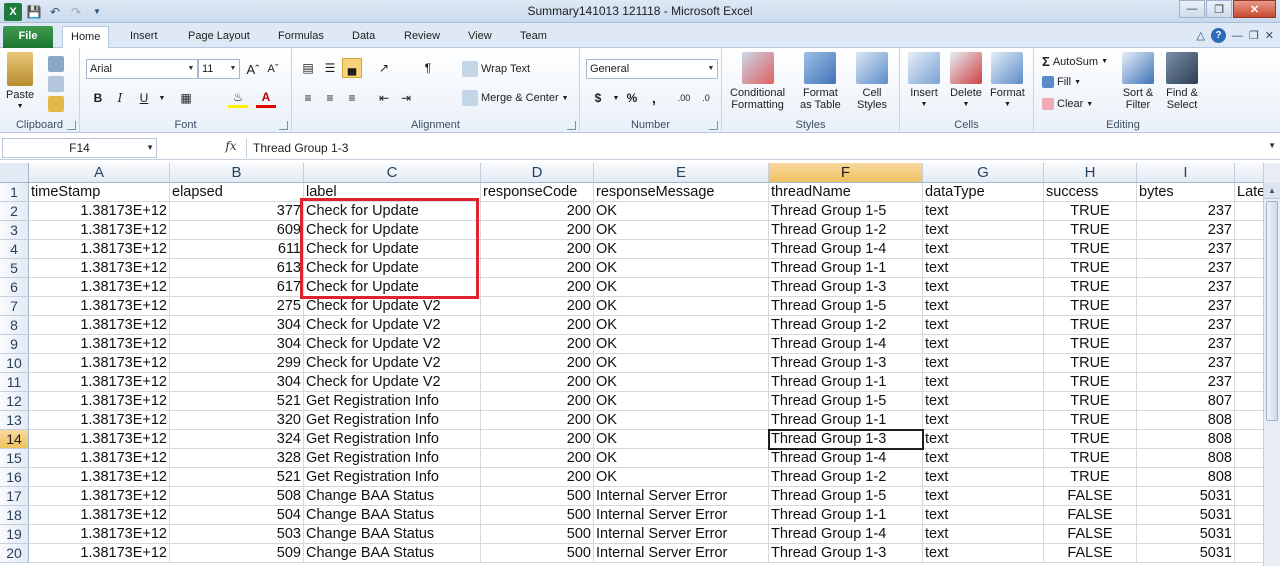 This screenshot has width=1280, height=566. What do you see at coordinates (86, 37) in the screenshot?
I see `tab-home: Home` at bounding box center [86, 37].